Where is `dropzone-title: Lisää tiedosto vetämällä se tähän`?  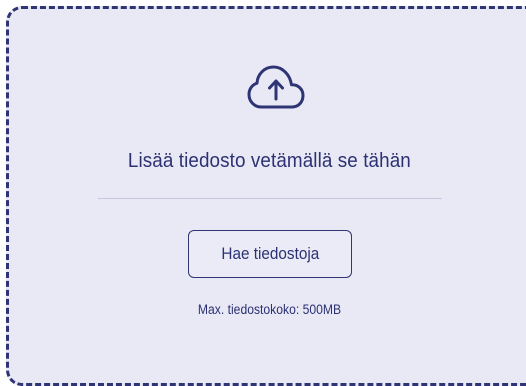
dropzone-title: Lisää tiedosto vetämällä se tähän is located at coordinates (269, 160).